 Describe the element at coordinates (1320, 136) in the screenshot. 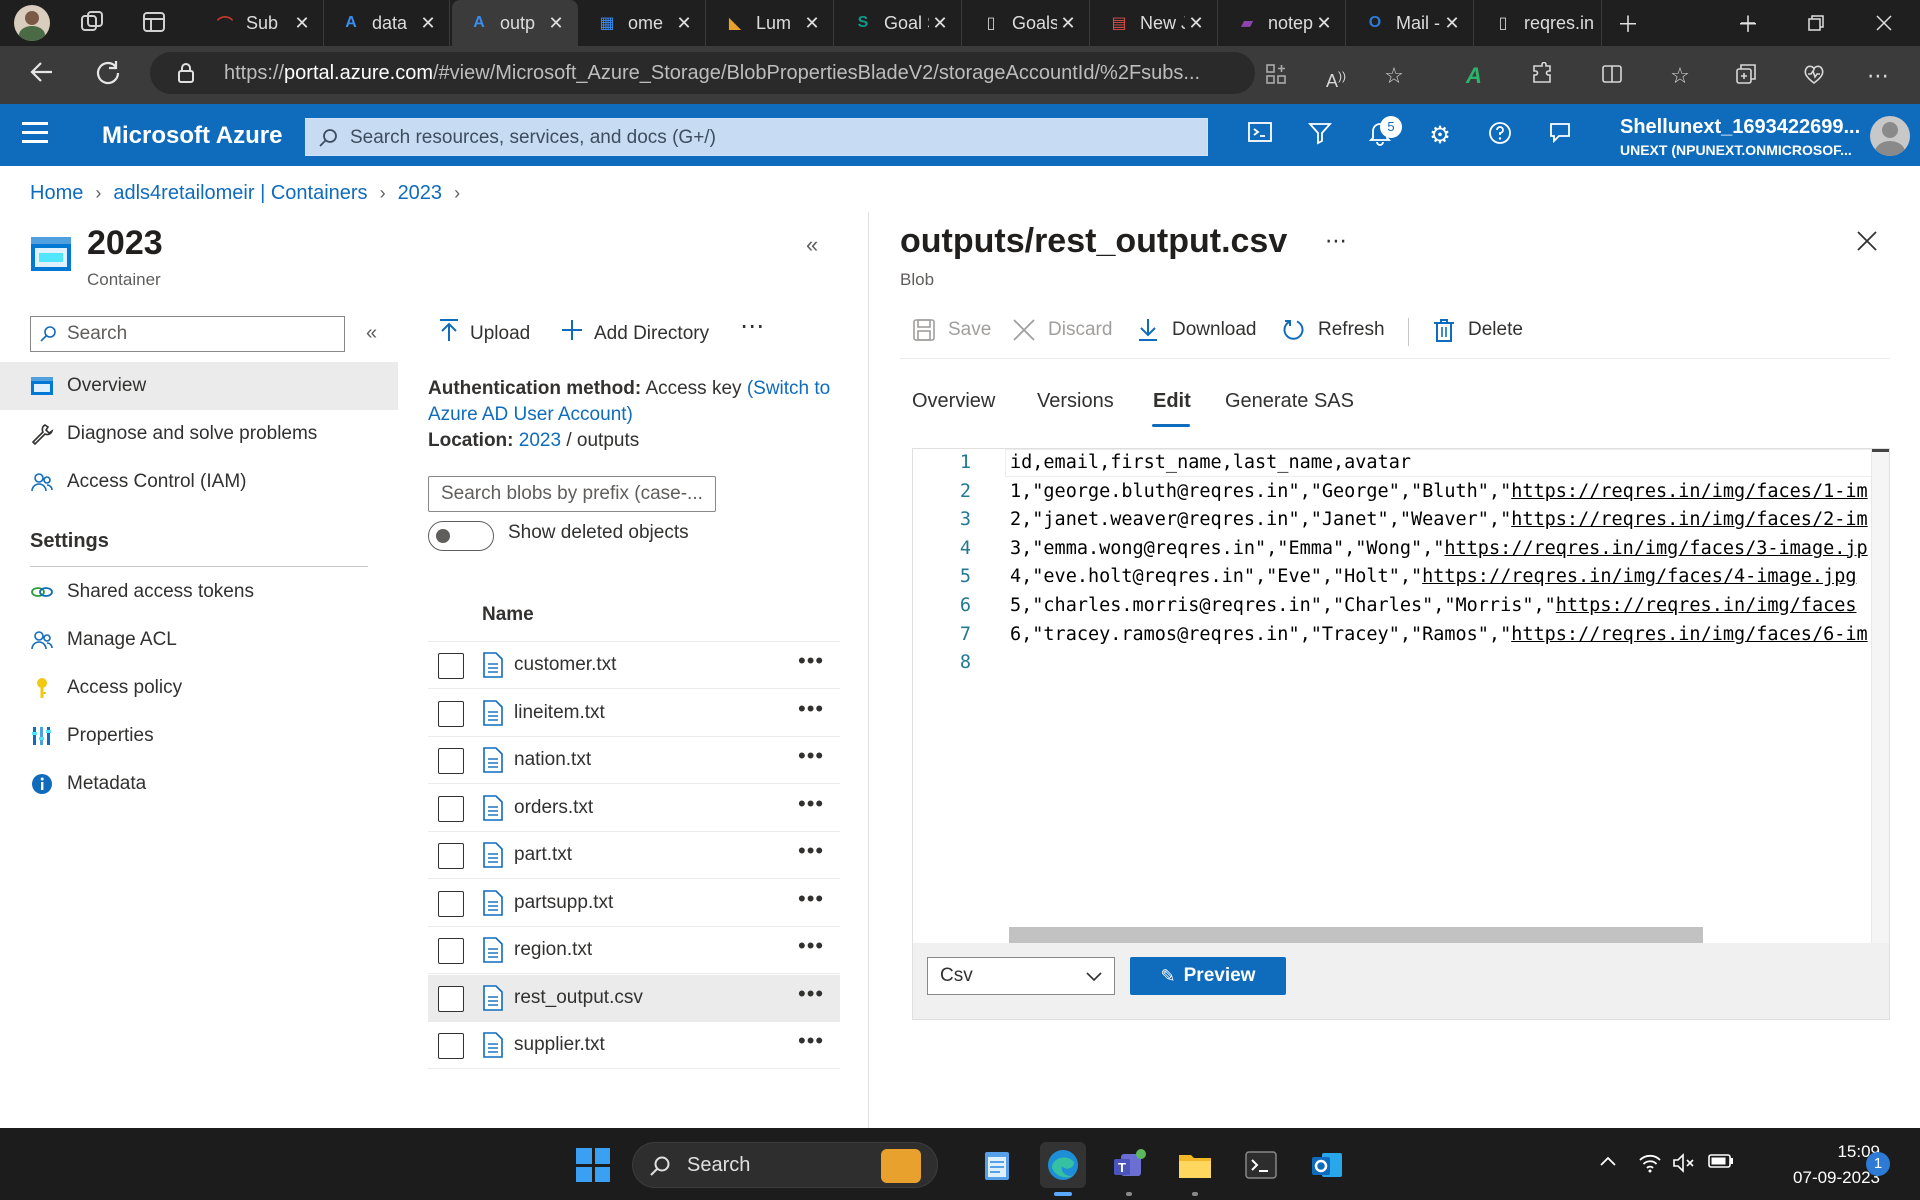

I see `directory-filter-icon` at that location.